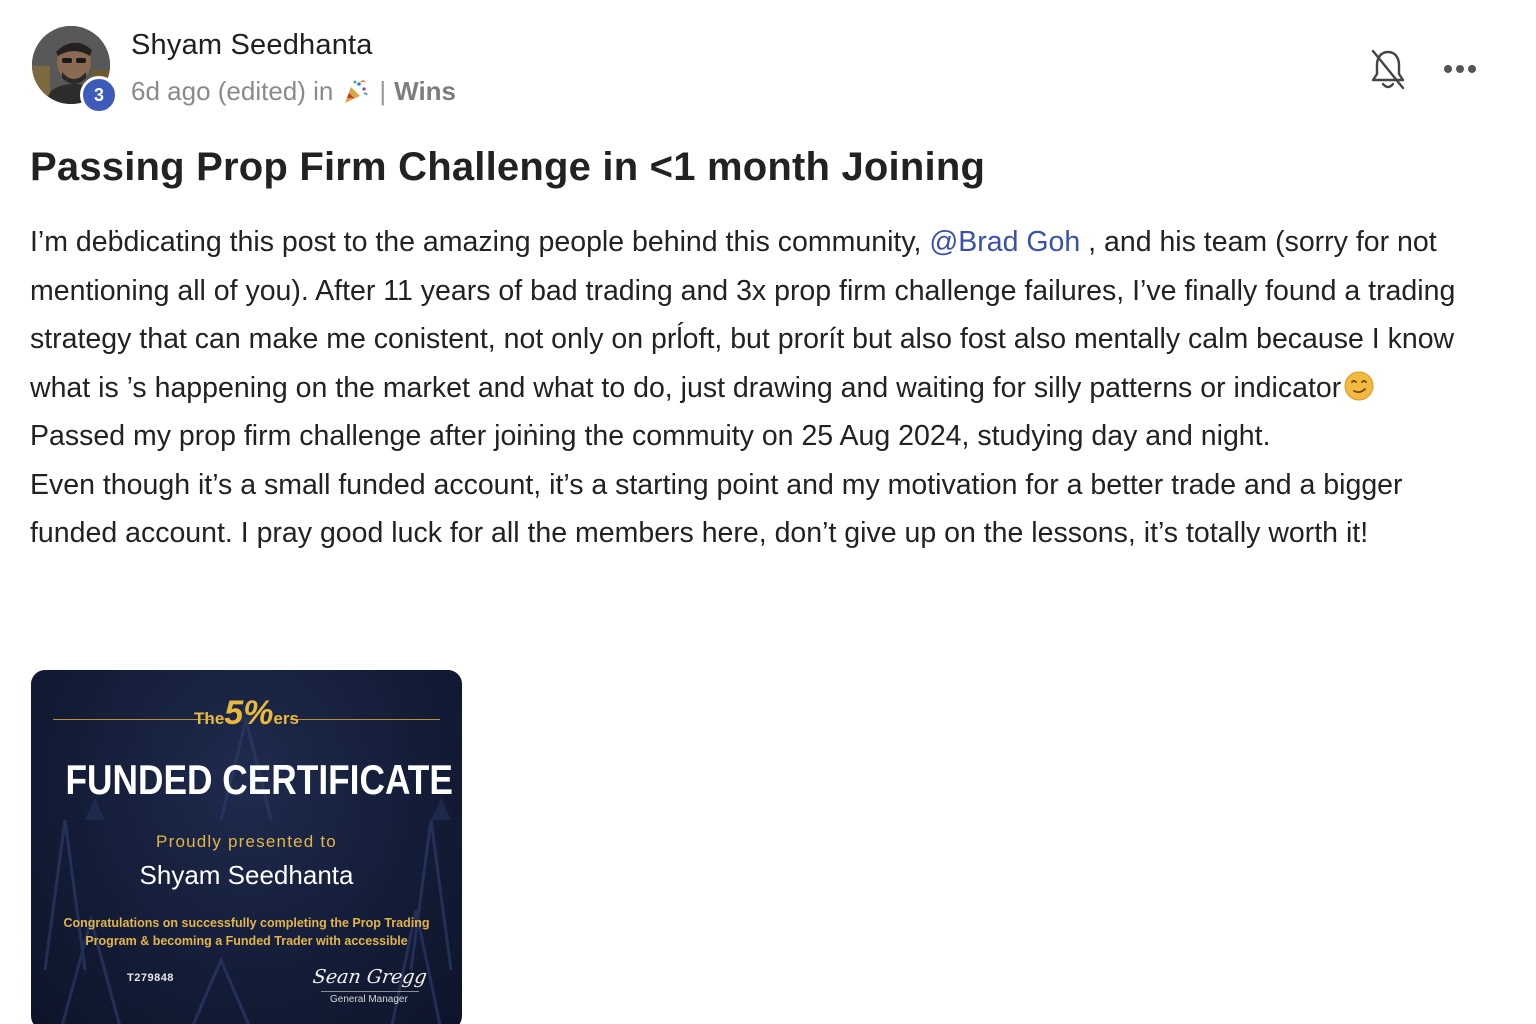 Image resolution: width=1536 pixels, height=1024 pixels. Describe the element at coordinates (246, 875) in the screenshot. I see `certificate-recipient-name: Shyam Seedhanta` at that location.